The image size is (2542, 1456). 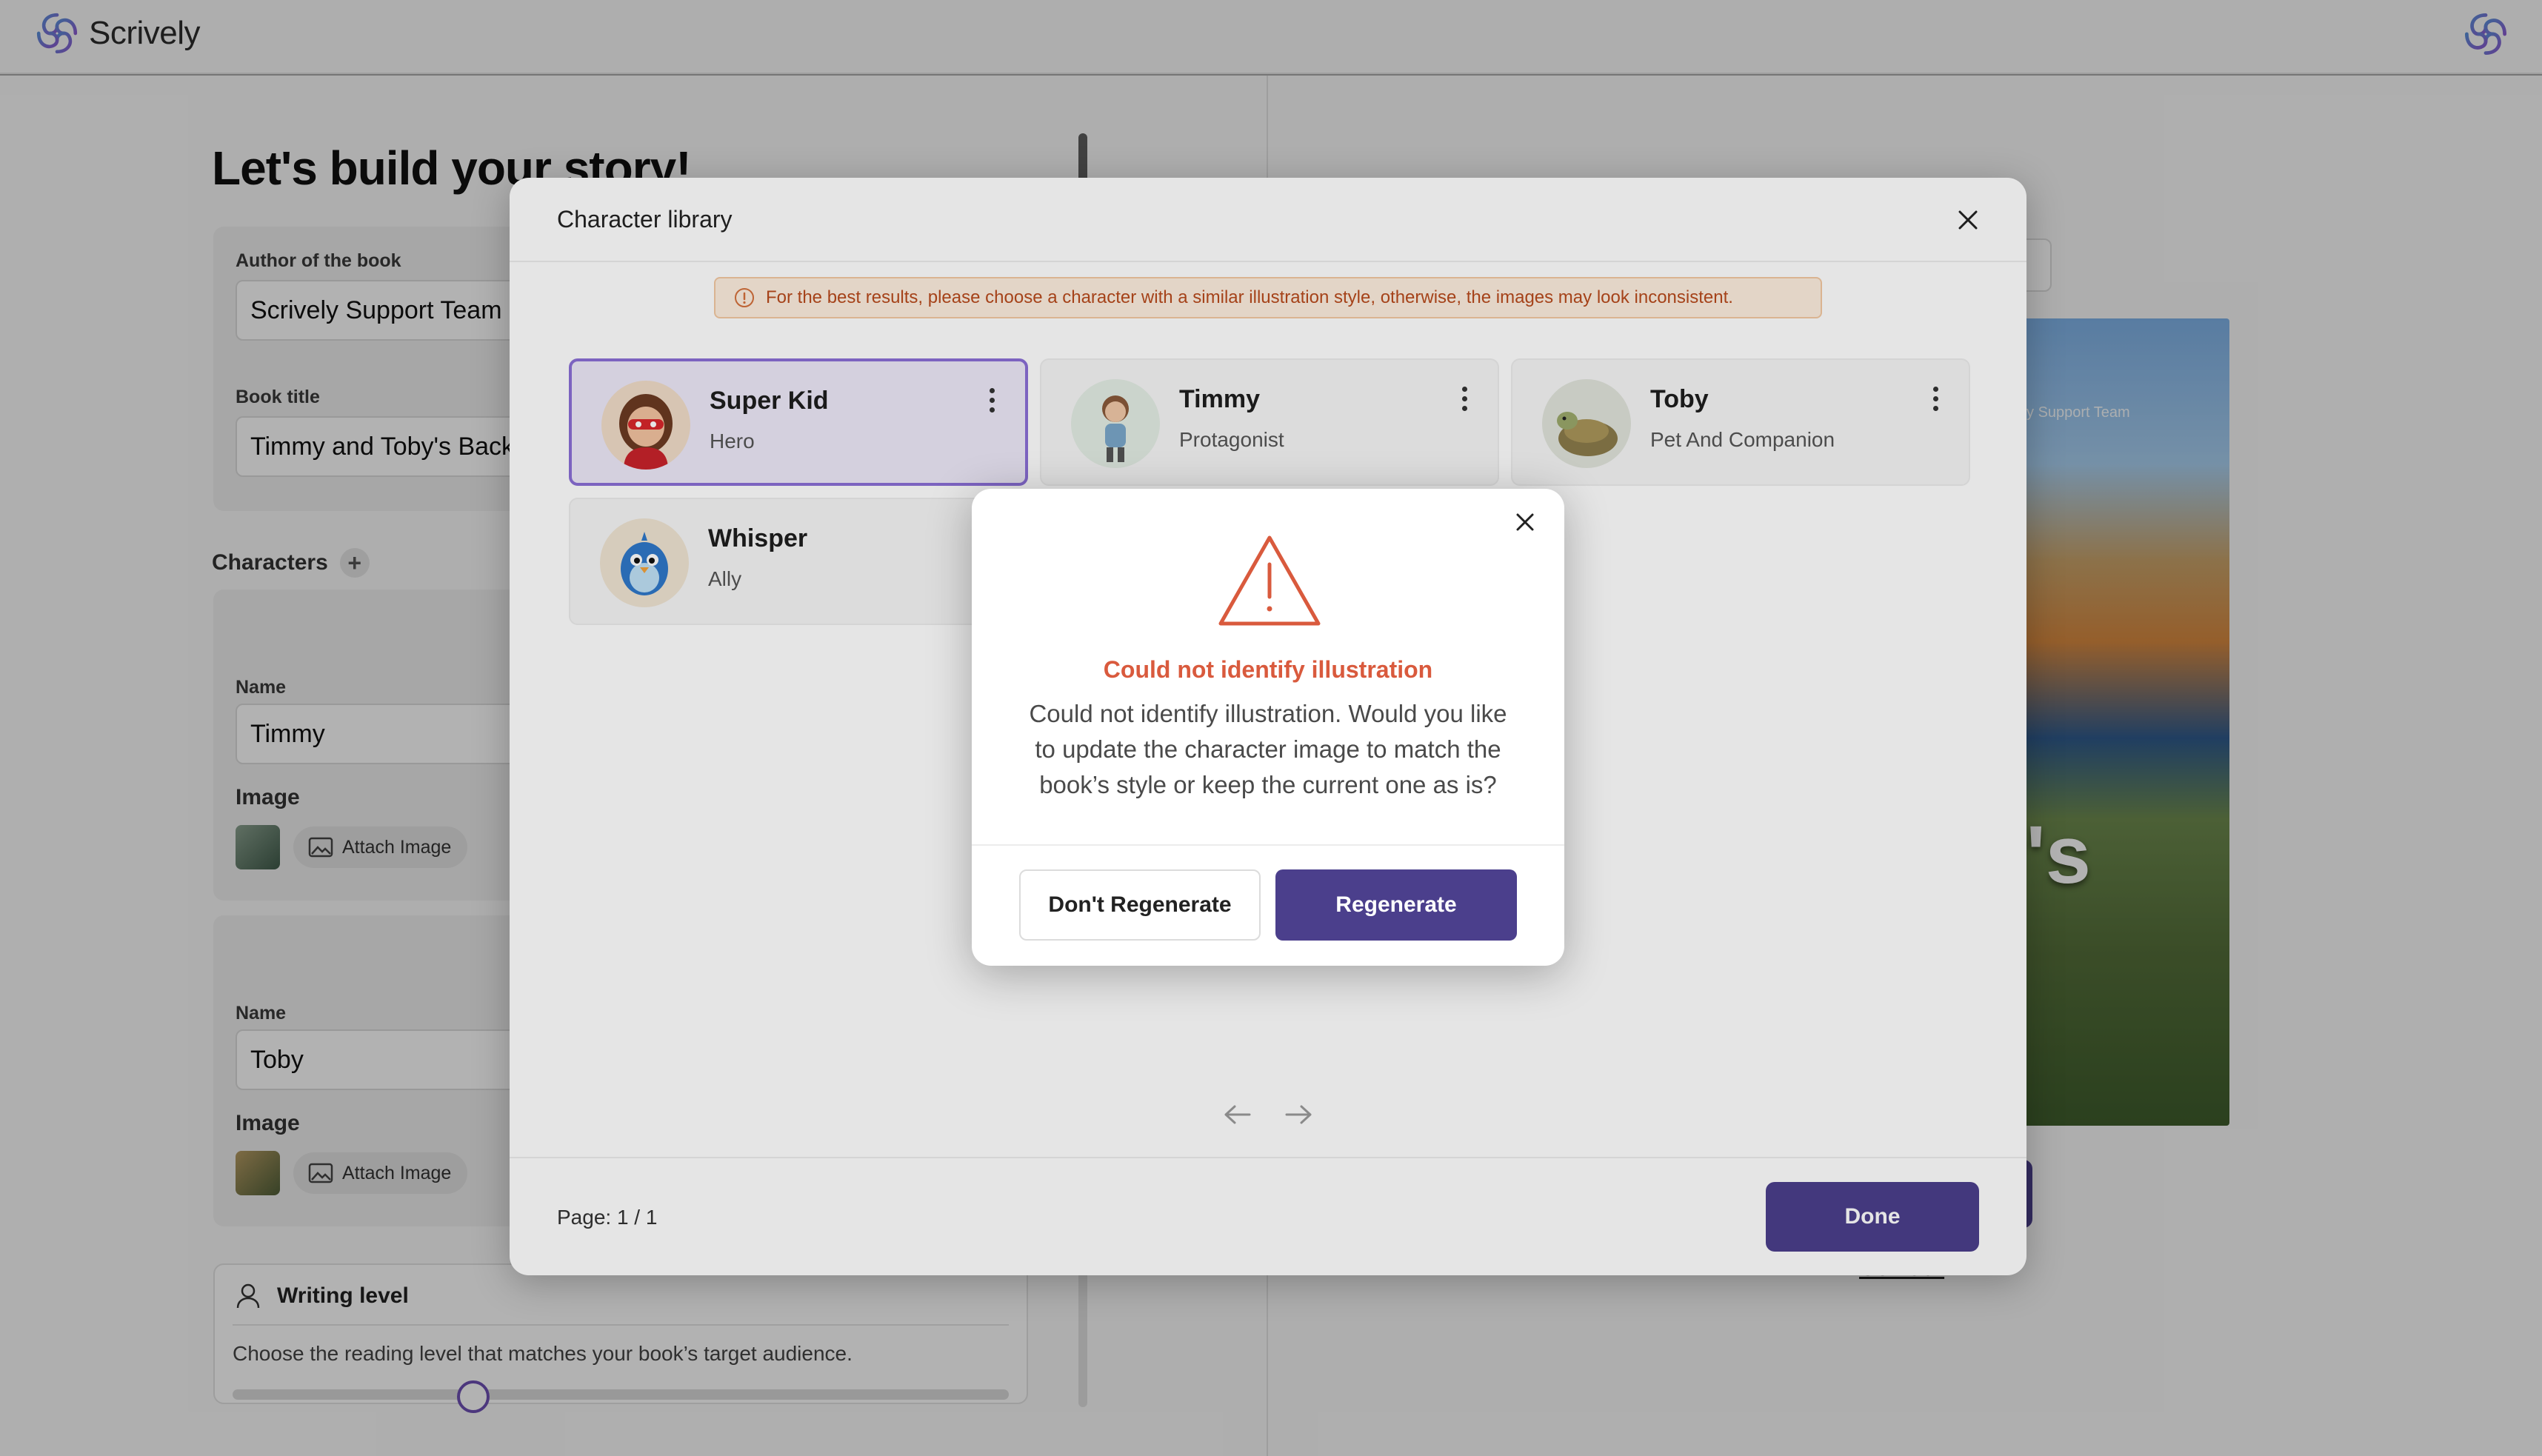 I want to click on alert-title: Could not identify illustration, so click(x=1268, y=669).